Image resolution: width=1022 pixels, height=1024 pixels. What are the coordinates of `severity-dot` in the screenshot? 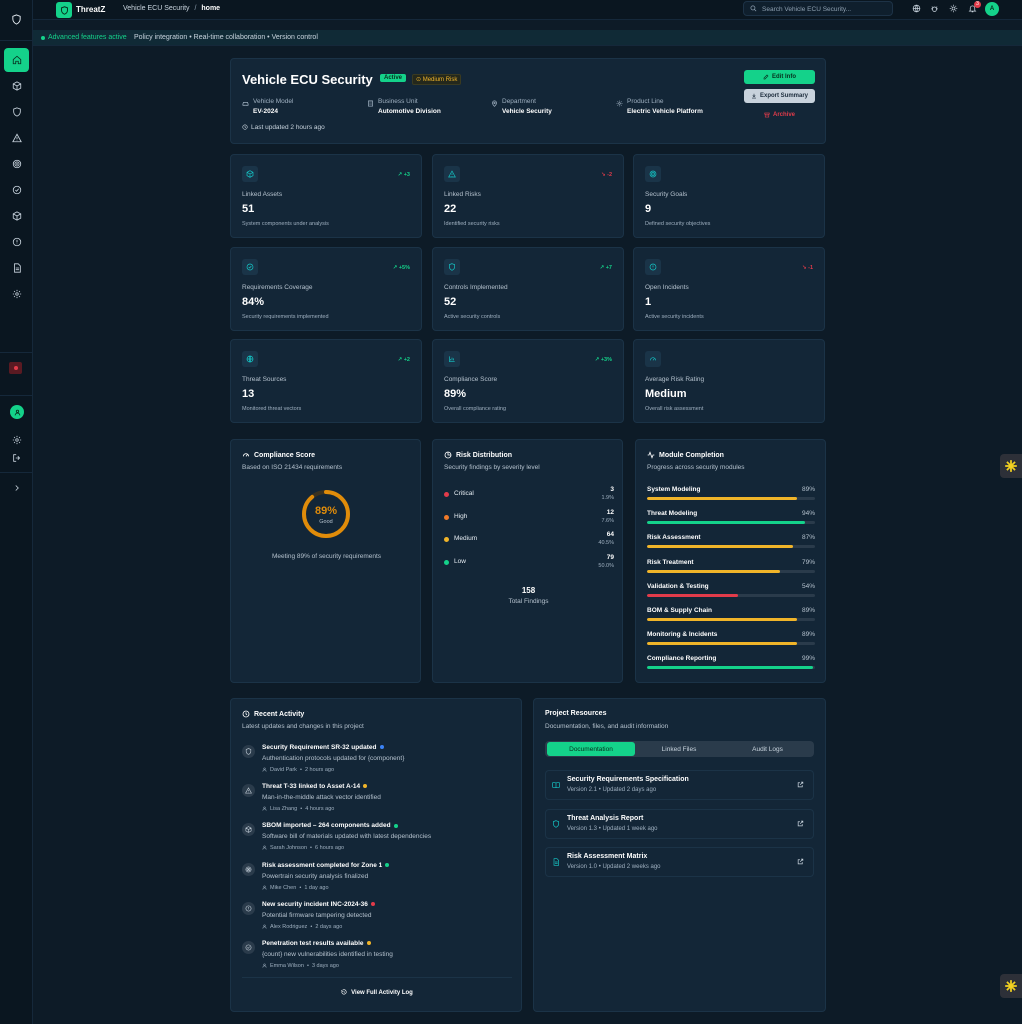 It's located at (446, 517).